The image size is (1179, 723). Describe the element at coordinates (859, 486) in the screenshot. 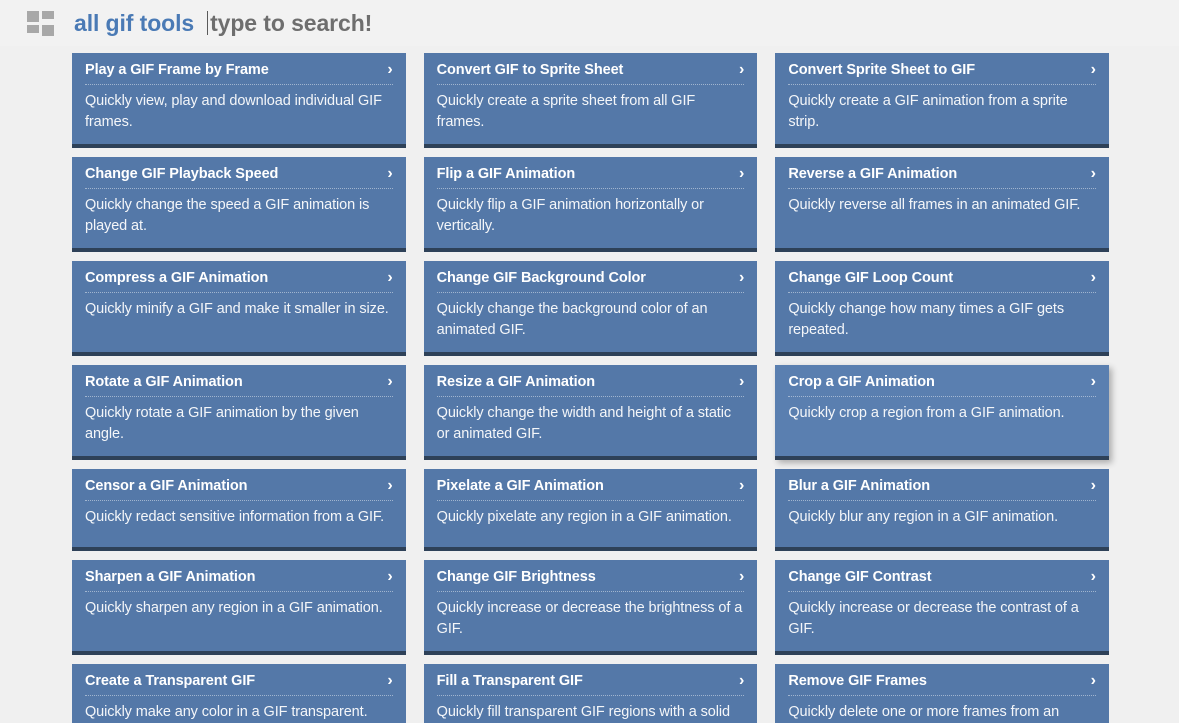

I see `tool-card-title: Blur a GIF Animation` at that location.